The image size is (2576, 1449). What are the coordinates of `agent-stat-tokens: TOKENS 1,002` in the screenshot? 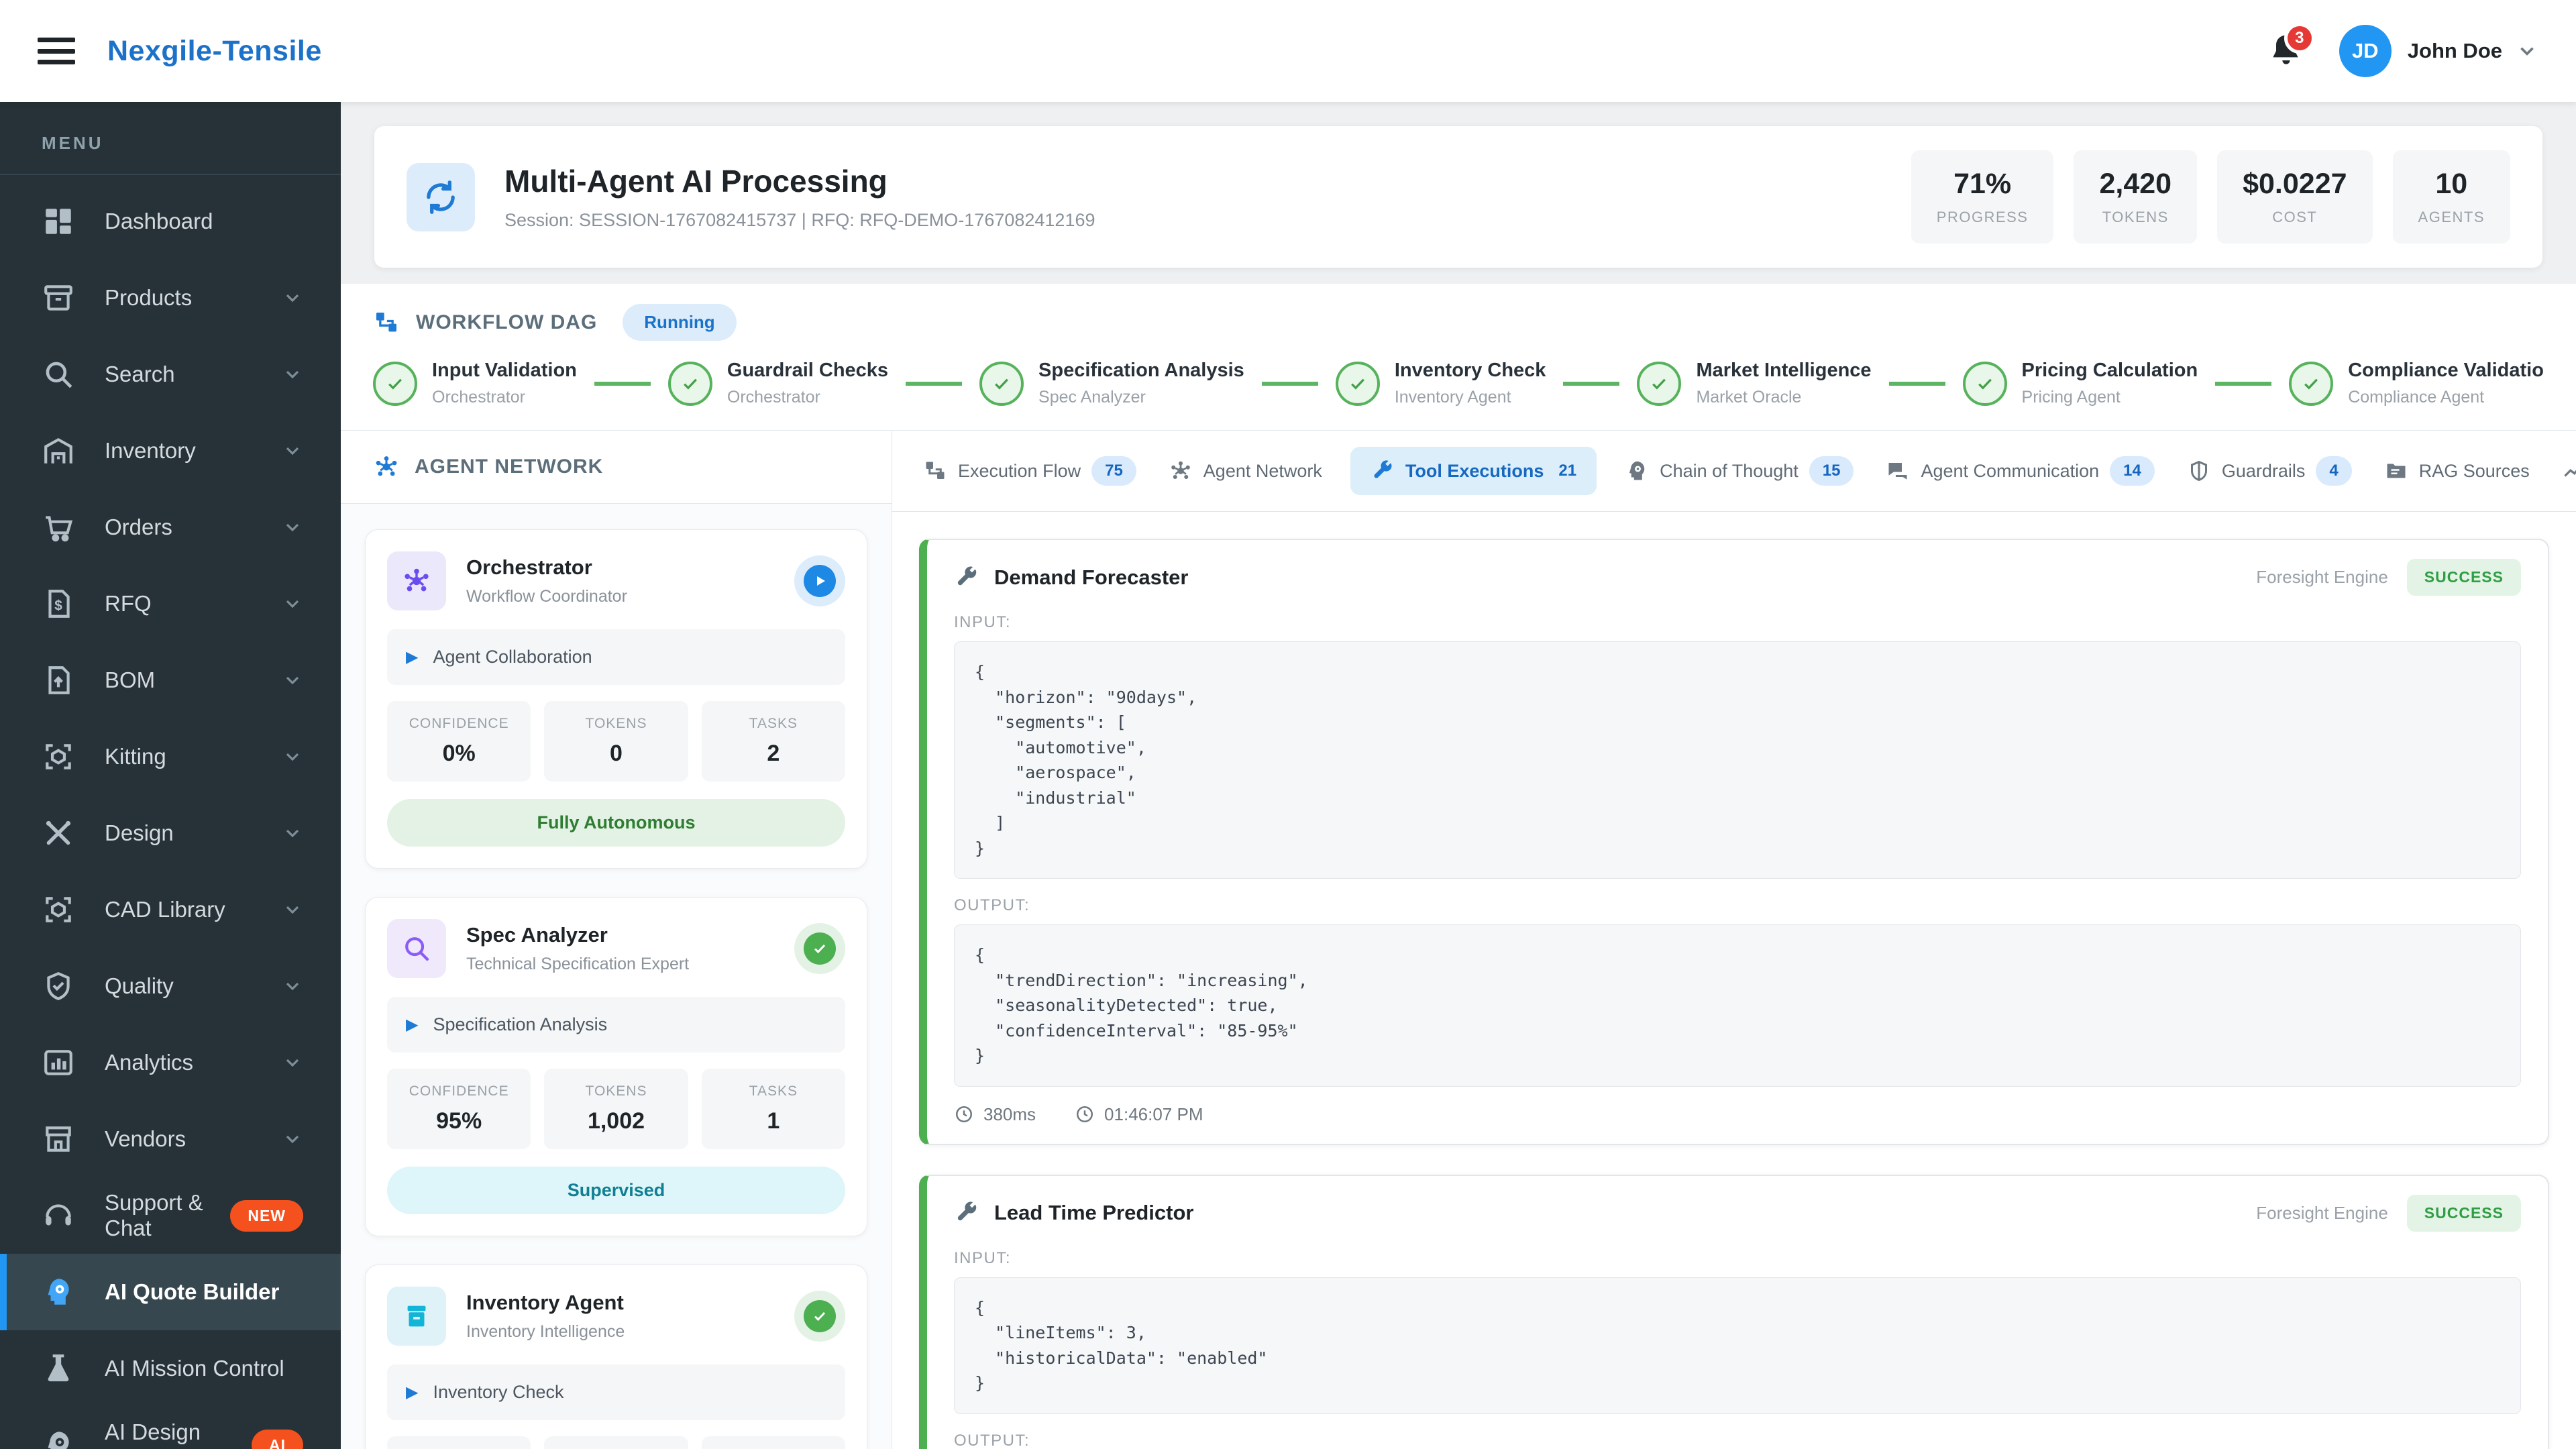 It's located at (616, 1109).